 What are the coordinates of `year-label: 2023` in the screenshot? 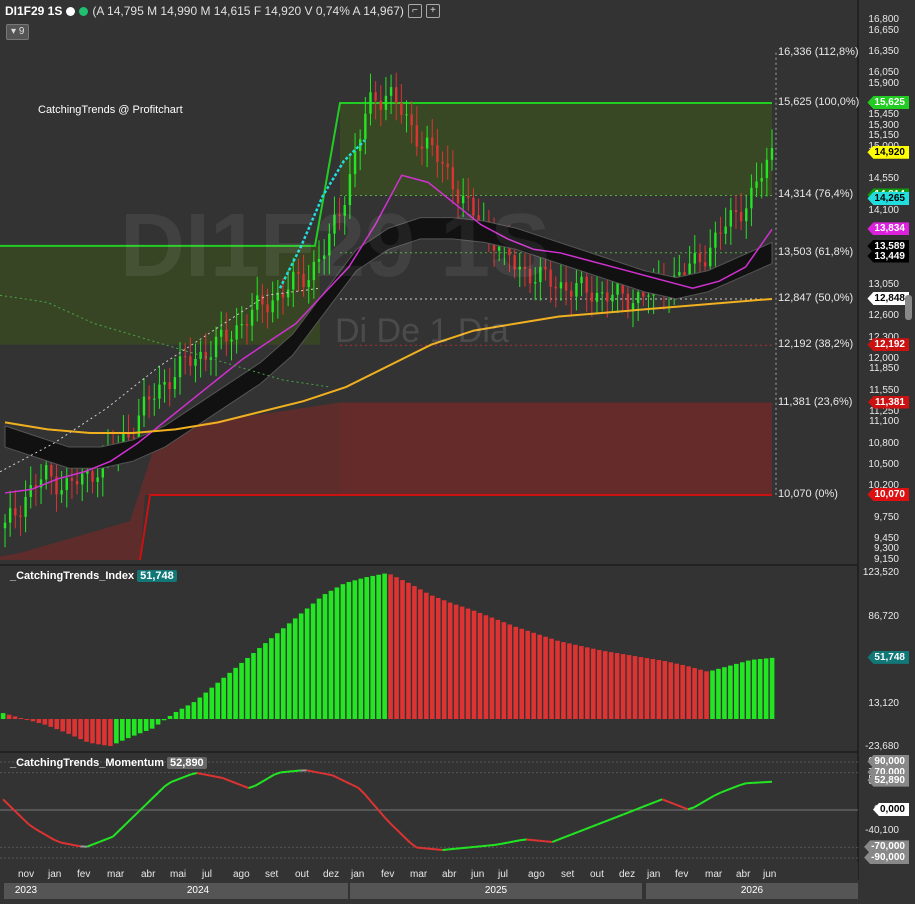 It's located at (26, 891).